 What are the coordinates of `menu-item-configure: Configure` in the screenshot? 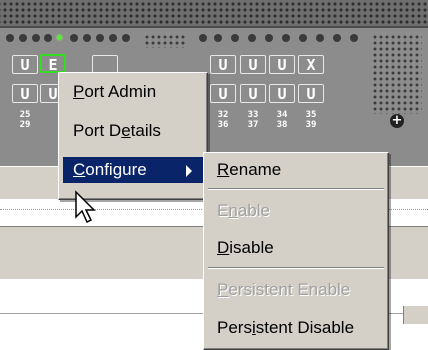 It's located at (133, 170).